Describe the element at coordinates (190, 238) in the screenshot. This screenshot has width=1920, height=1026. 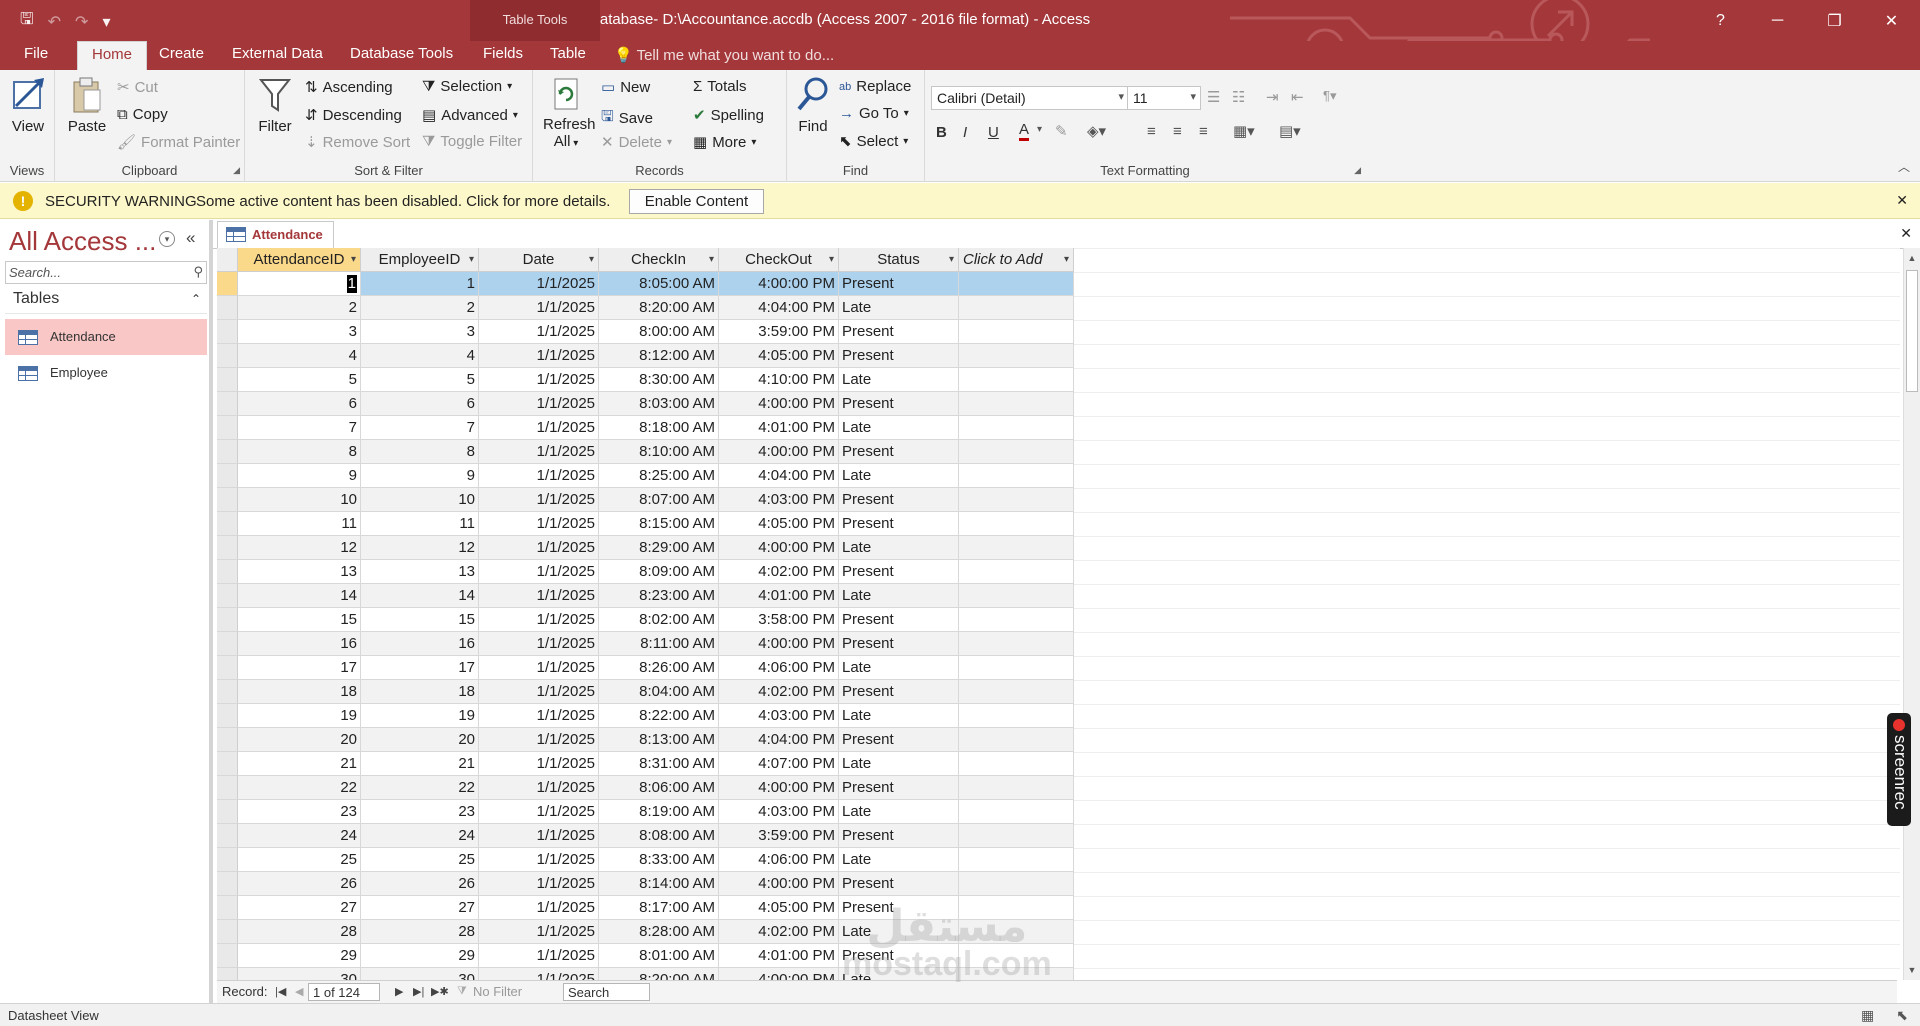
I see `shutter-bar-collapse-icon: «` at that location.